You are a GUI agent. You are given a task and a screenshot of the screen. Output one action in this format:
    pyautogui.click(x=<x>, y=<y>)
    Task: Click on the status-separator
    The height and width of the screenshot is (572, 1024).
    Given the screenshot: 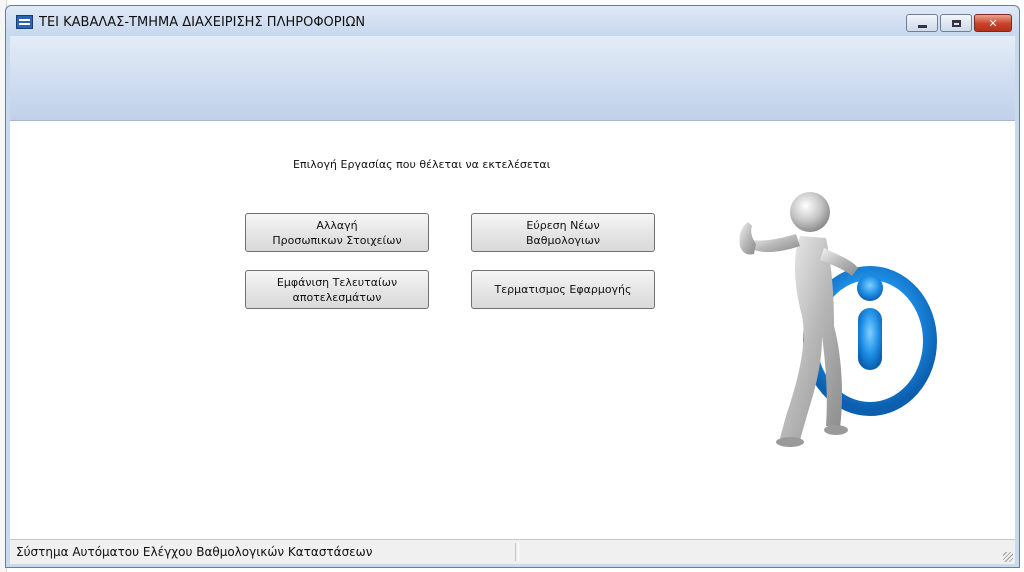 What is the action you would take?
    pyautogui.click(x=517, y=552)
    